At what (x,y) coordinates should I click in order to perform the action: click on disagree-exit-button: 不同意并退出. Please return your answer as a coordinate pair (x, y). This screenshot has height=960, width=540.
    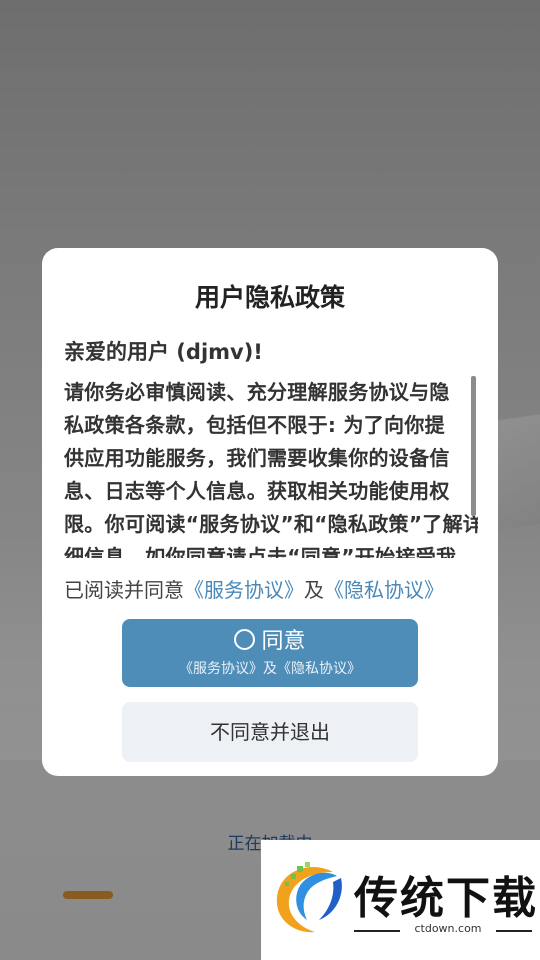
    Looking at the image, I should click on (270, 732).